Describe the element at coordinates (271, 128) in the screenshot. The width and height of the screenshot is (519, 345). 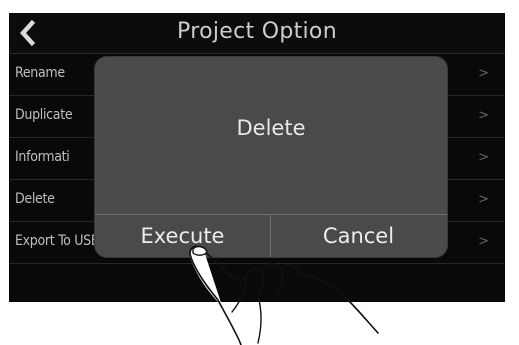
I see `dialog-message: Delete` at that location.